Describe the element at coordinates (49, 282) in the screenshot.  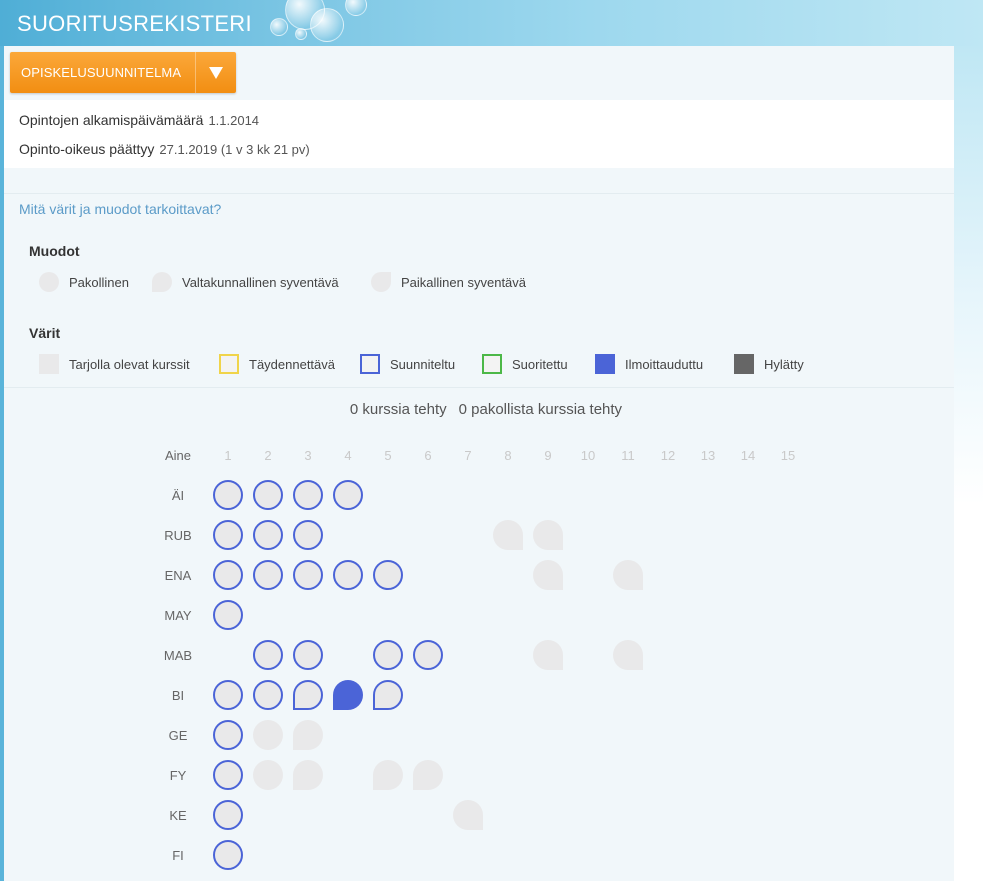
I see `circle-shape-icon` at that location.